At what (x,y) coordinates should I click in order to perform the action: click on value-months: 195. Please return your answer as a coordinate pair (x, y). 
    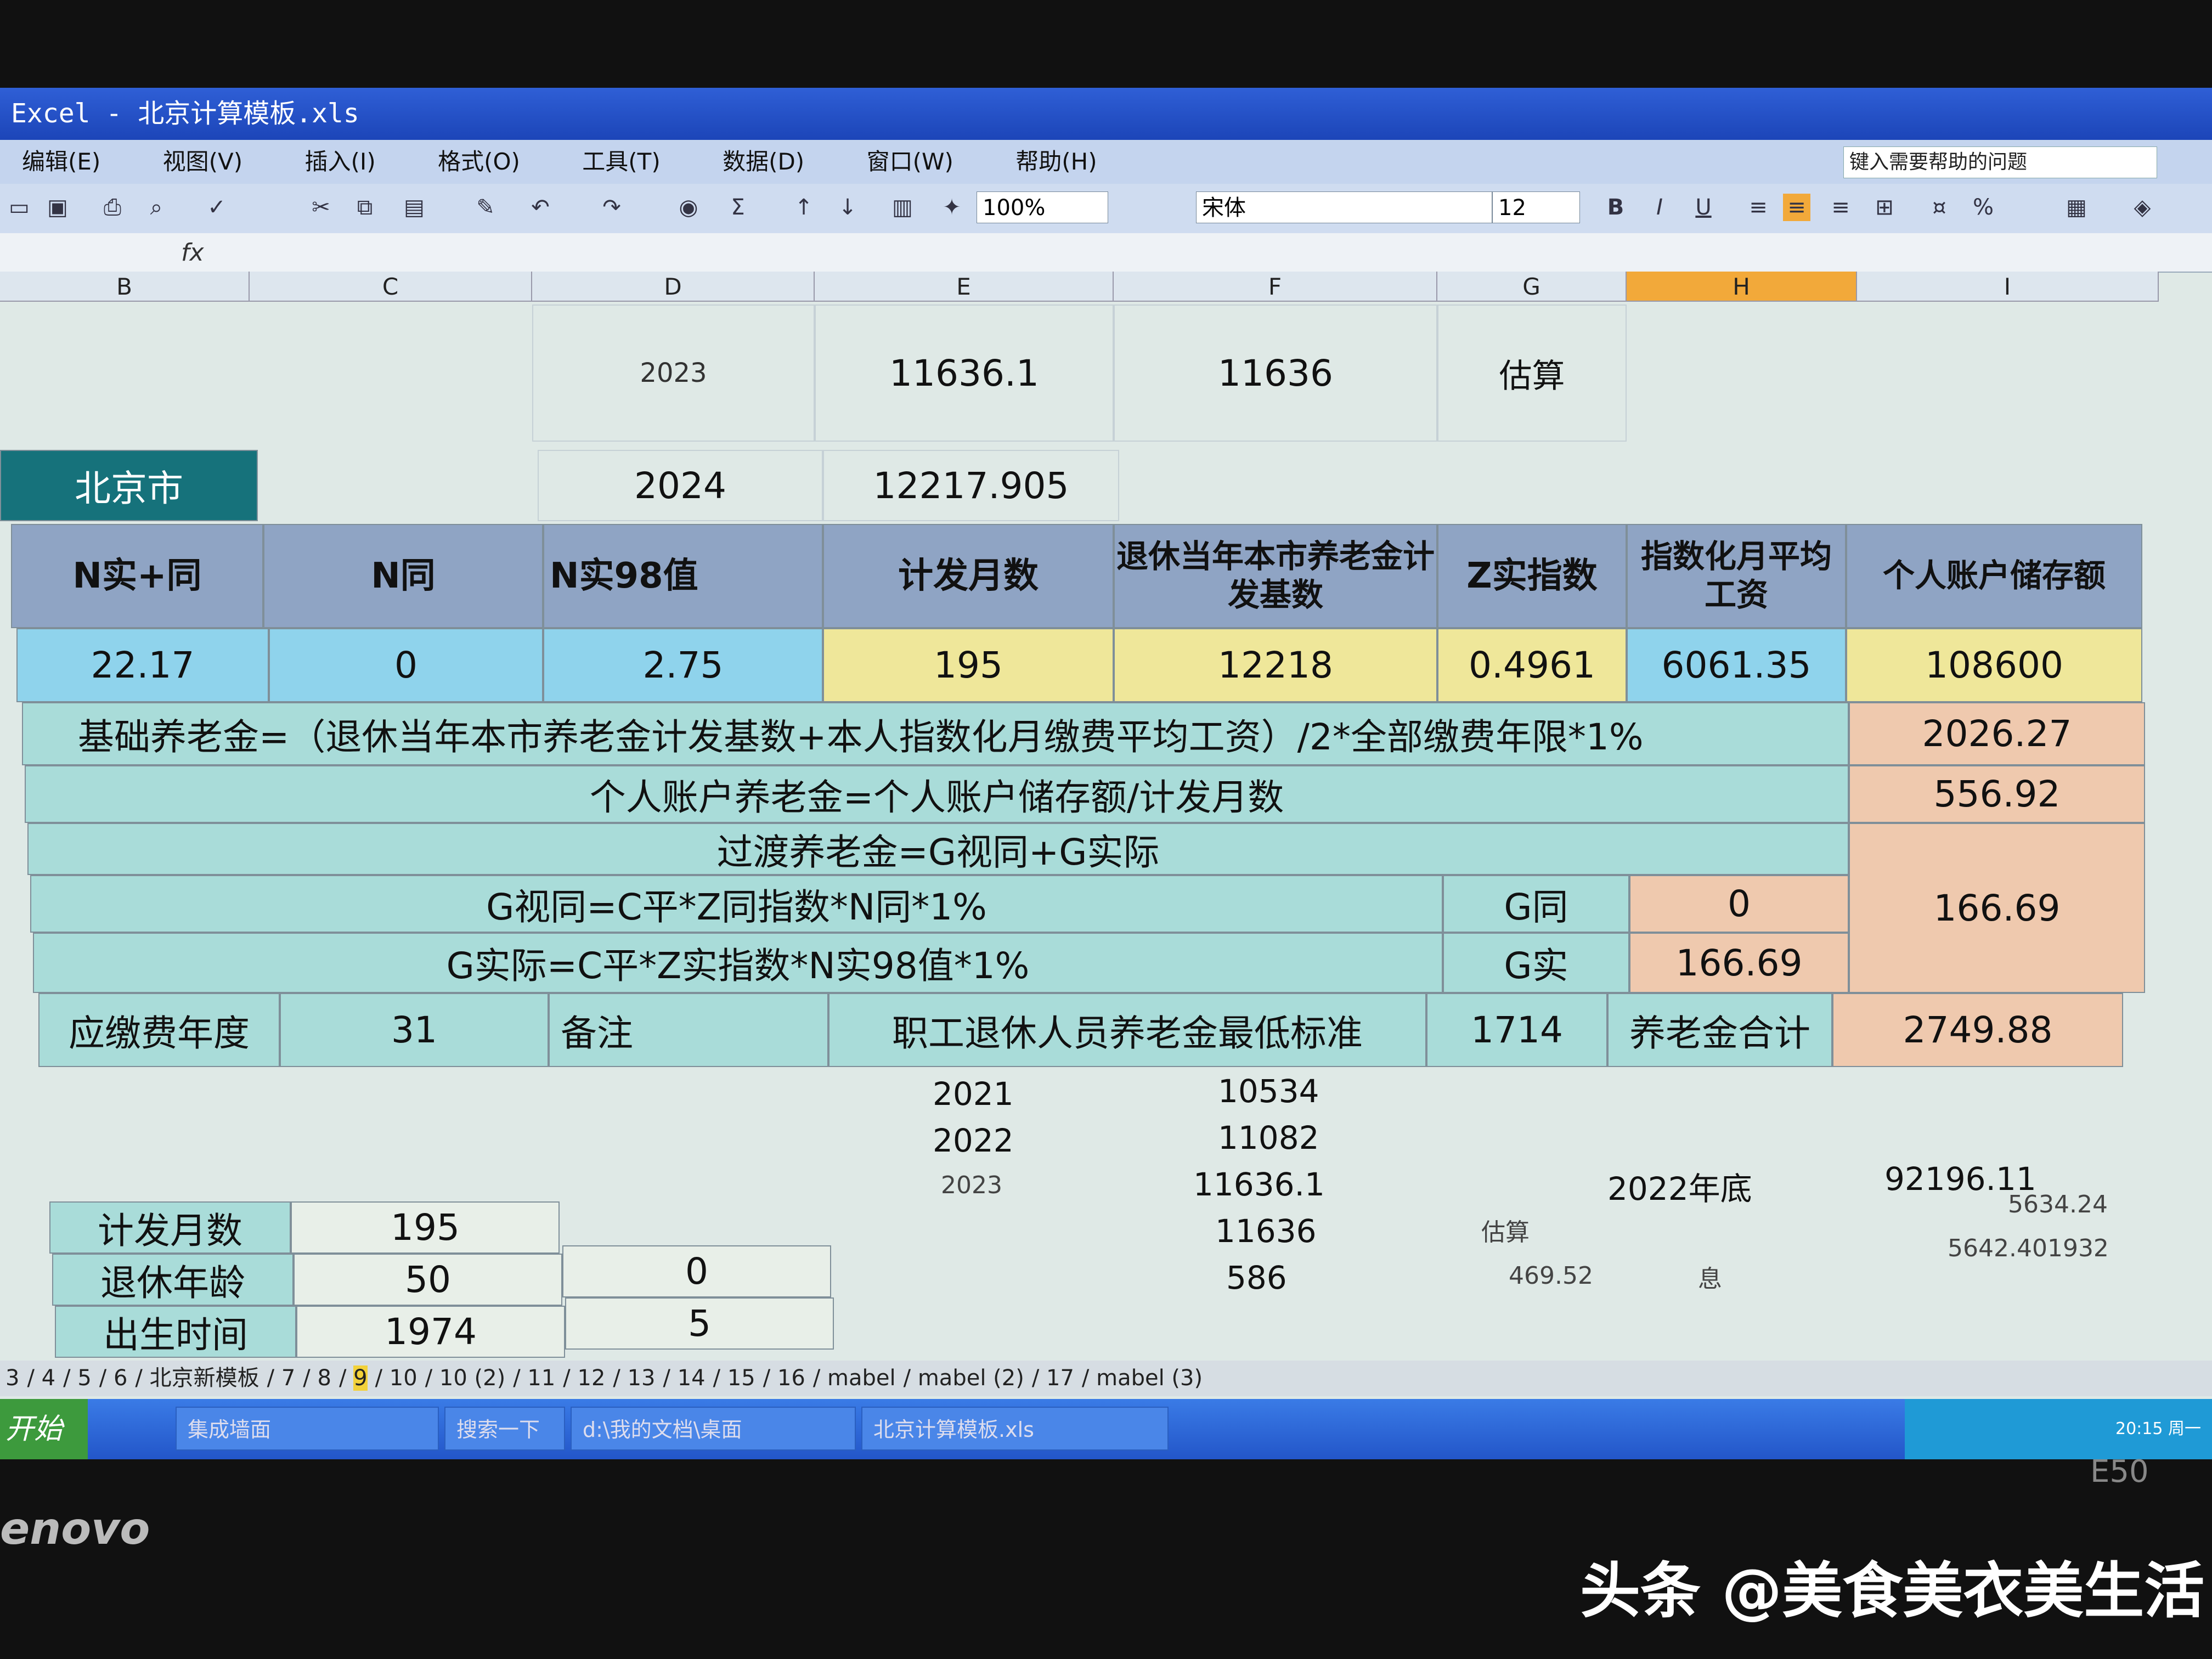
    Looking at the image, I should click on (969, 665).